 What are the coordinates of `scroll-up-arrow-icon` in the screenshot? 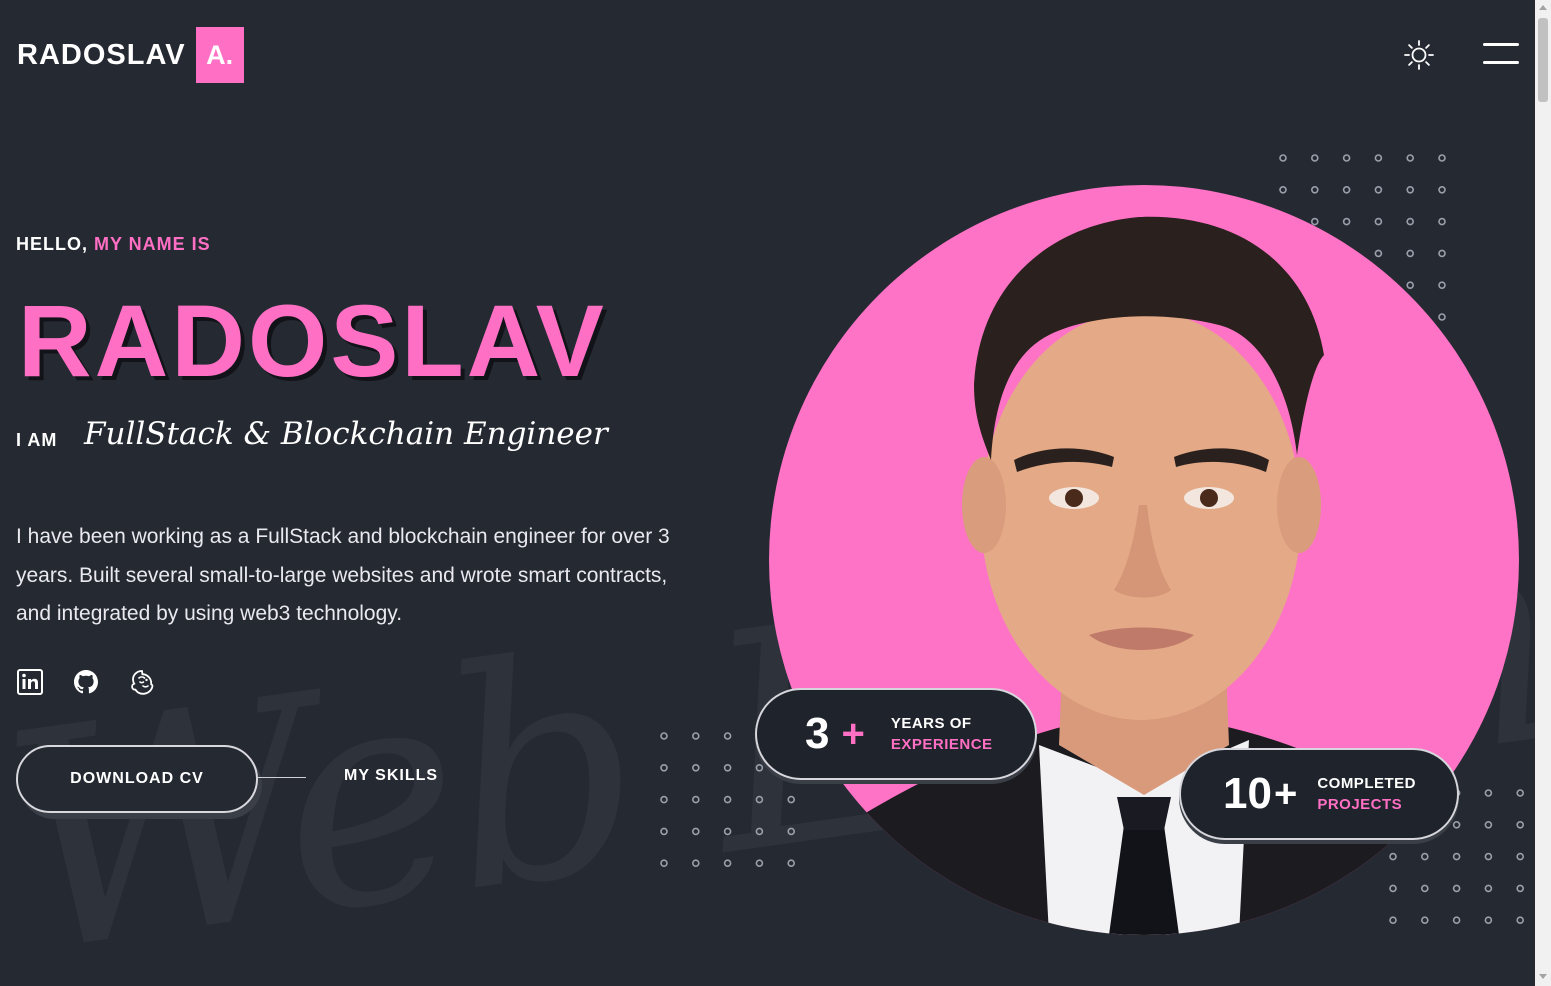 It's located at (1543, 7).